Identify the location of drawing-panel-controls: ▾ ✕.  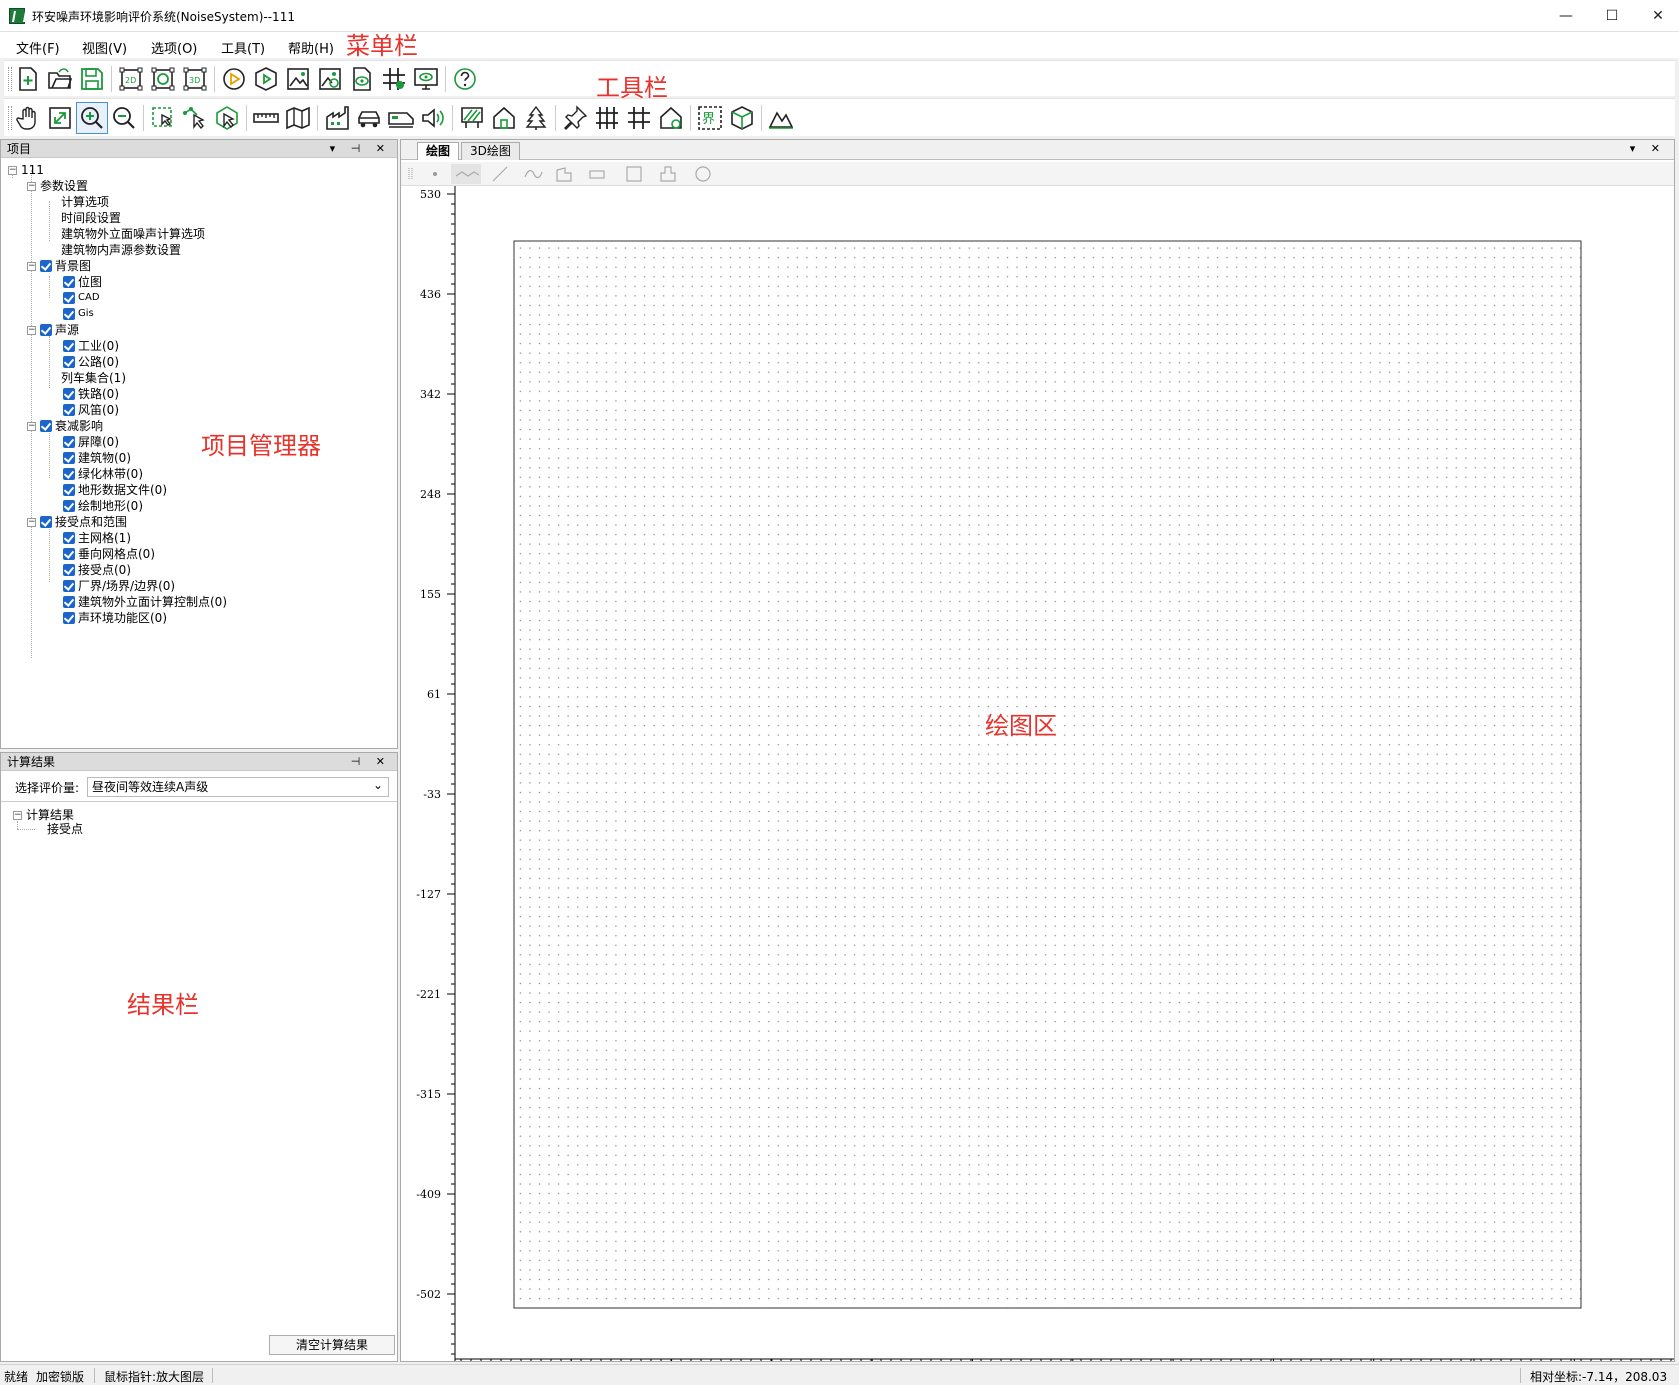
(1648, 148).